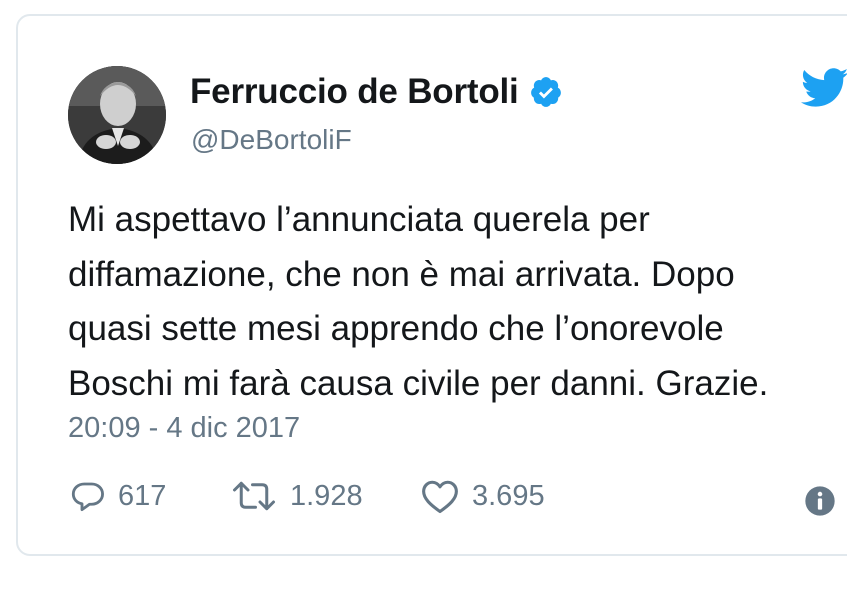 The width and height of the screenshot is (847, 595). I want to click on like-button: 3.695, so click(482, 496).